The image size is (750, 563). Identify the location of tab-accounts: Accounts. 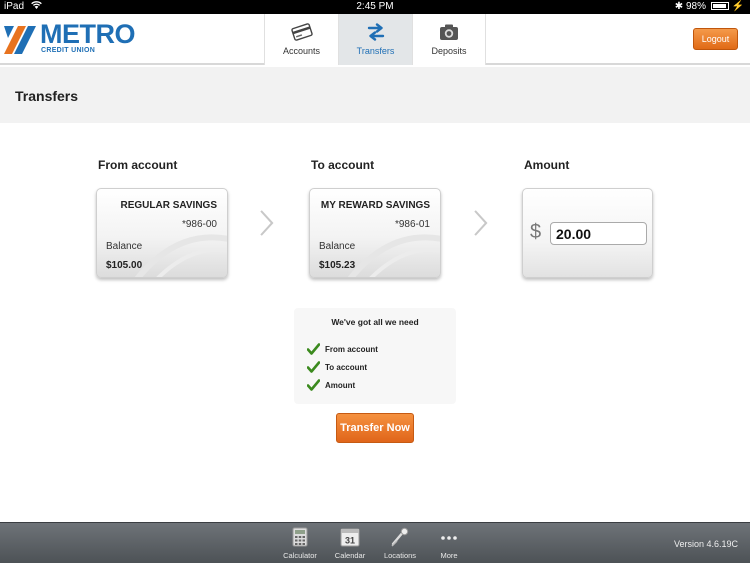
(301, 39).